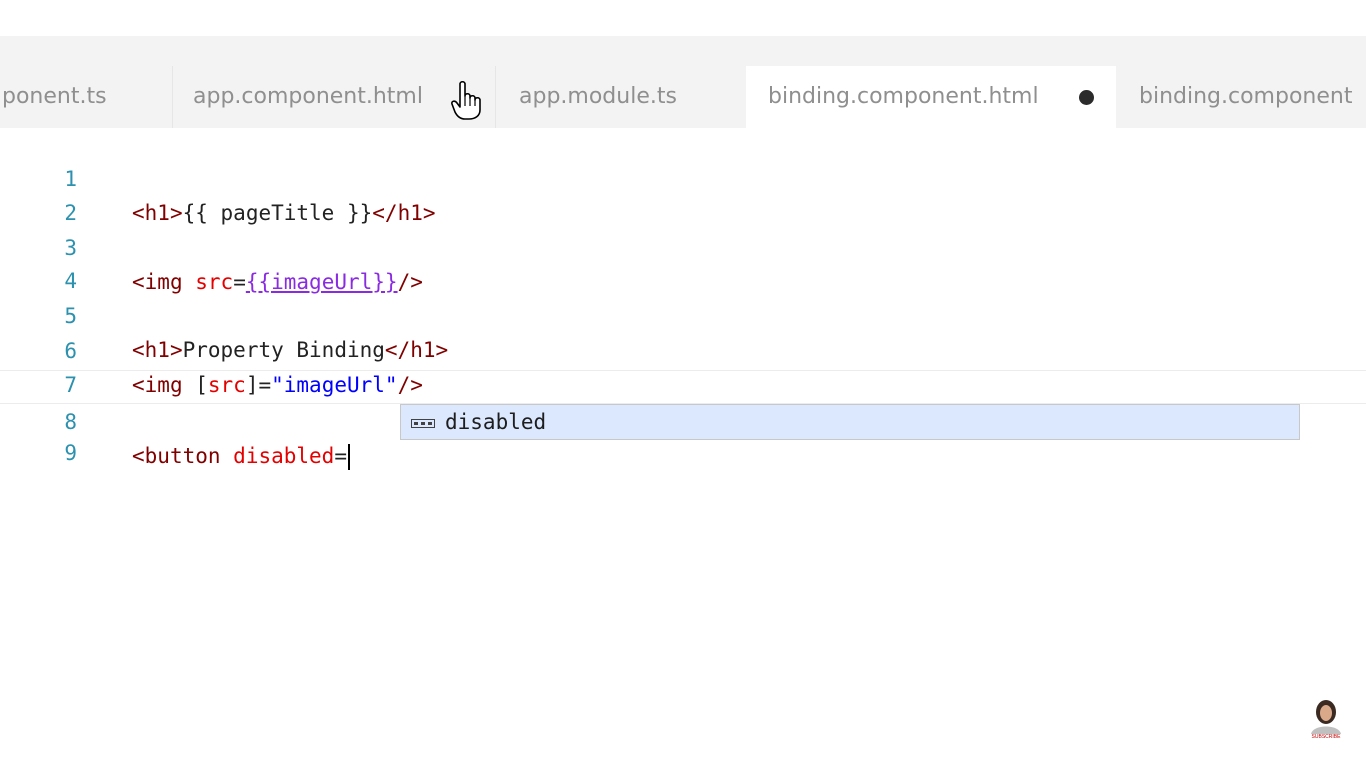 The width and height of the screenshot is (1366, 768). I want to click on code-line: 3 <img src={{imageUrl}}/>, so click(683, 245).